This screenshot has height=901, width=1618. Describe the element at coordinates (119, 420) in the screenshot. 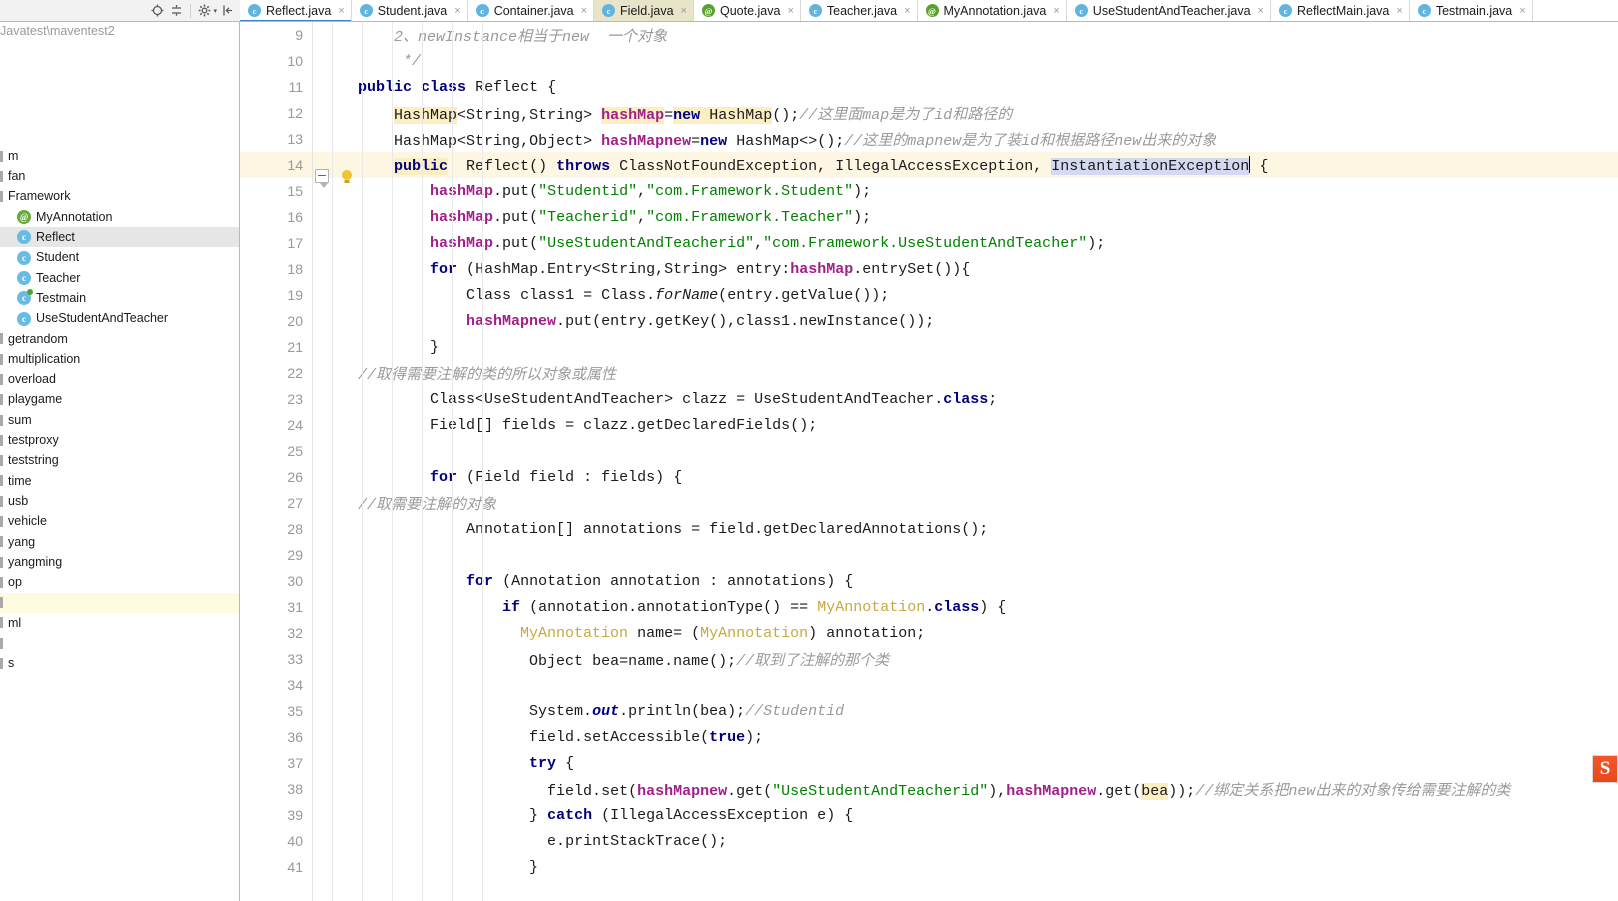

I see `tree-item: sum` at that location.